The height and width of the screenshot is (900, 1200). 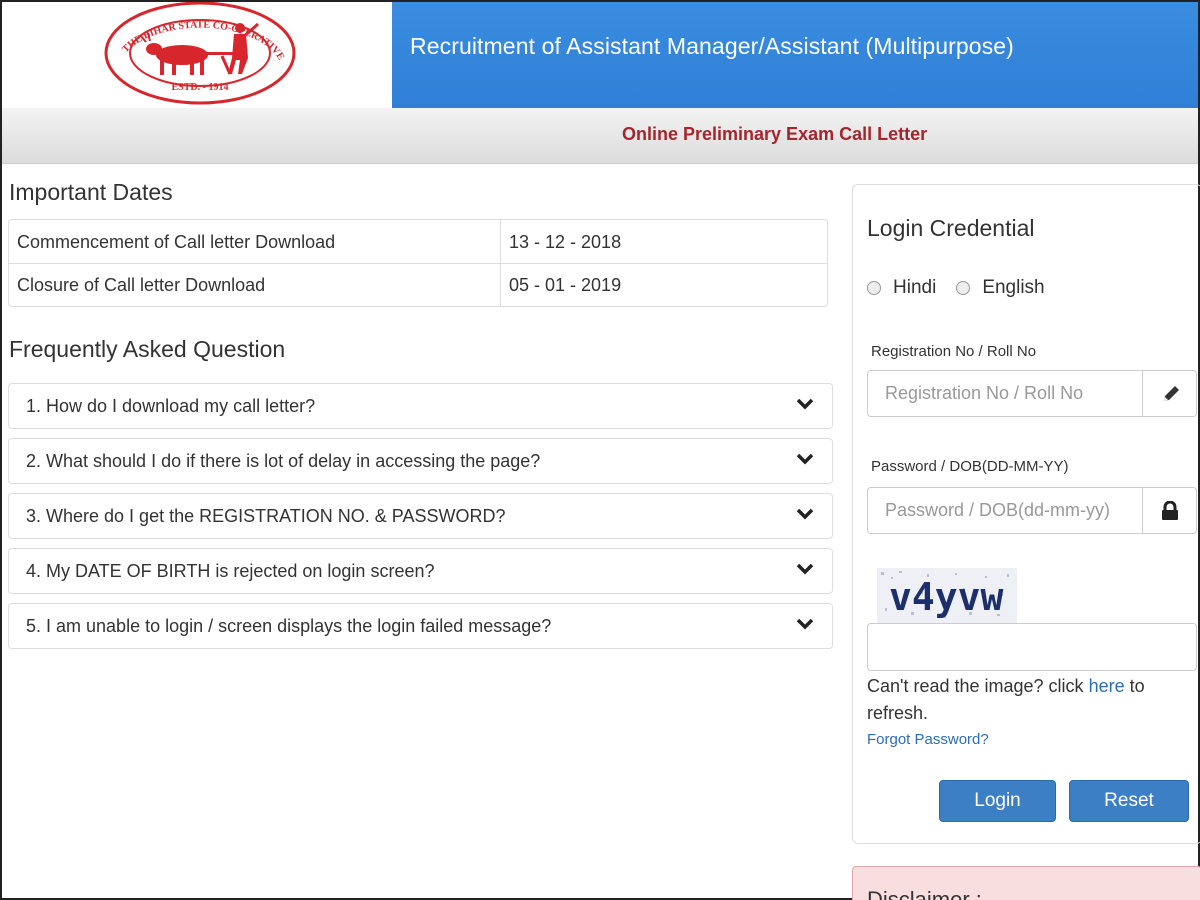 What do you see at coordinates (600, 136) in the screenshot?
I see `sub-header-bar: Online Preliminary Exam Call Letter` at bounding box center [600, 136].